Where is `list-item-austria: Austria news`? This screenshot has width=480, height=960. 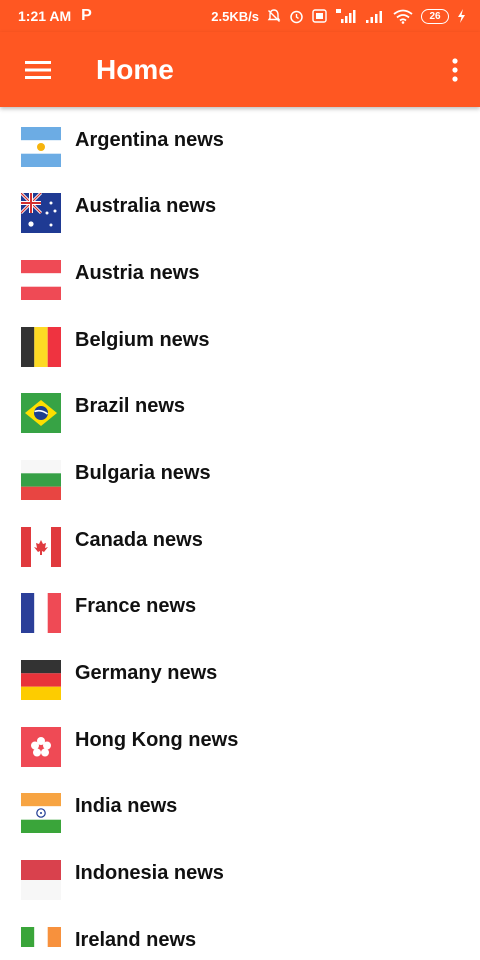
list-item-austria: Austria news is located at coordinates (240, 273).